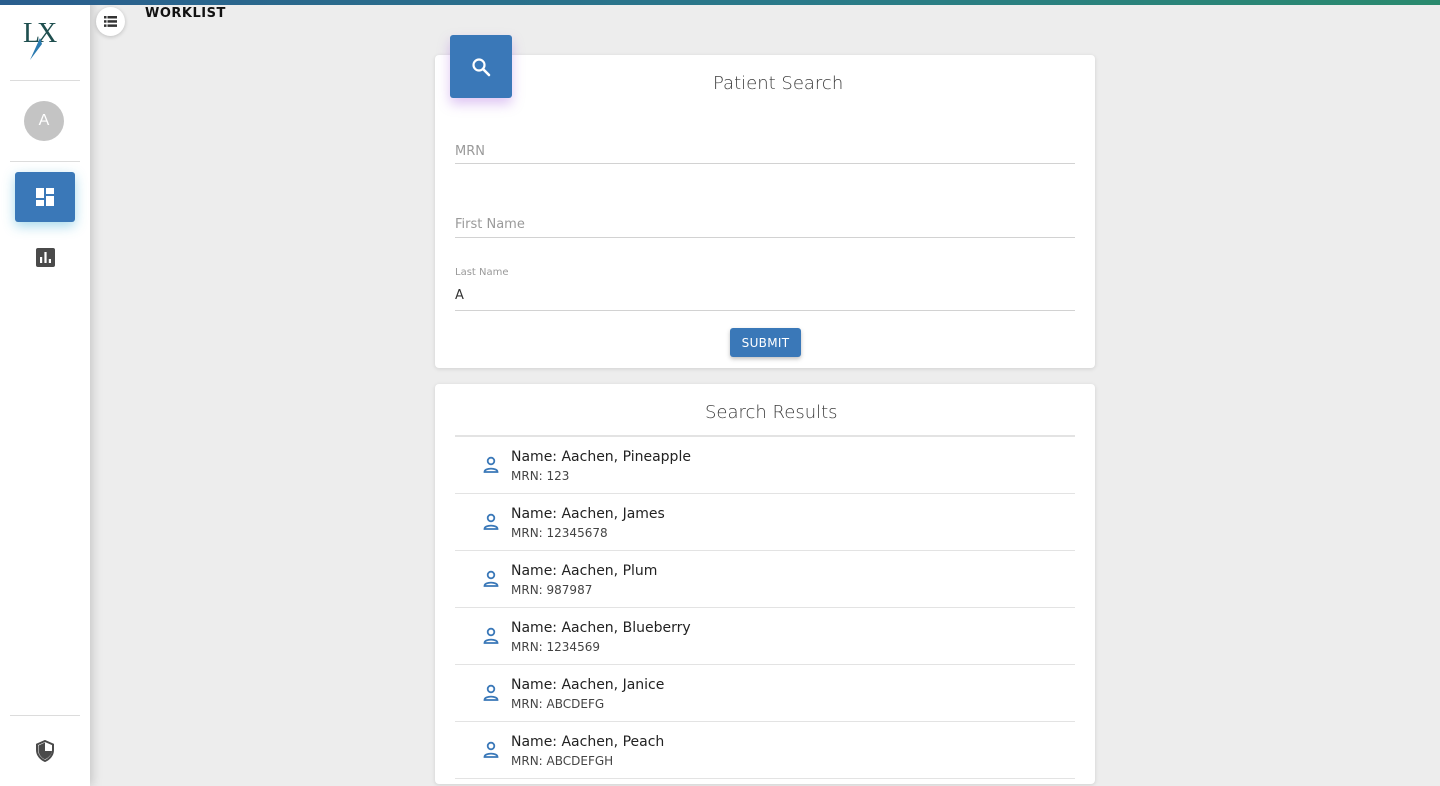 The image size is (1440, 786). What do you see at coordinates (765, 522) in the screenshot?
I see `list-item: Name: Aachen, James MRN: 12345678` at bounding box center [765, 522].